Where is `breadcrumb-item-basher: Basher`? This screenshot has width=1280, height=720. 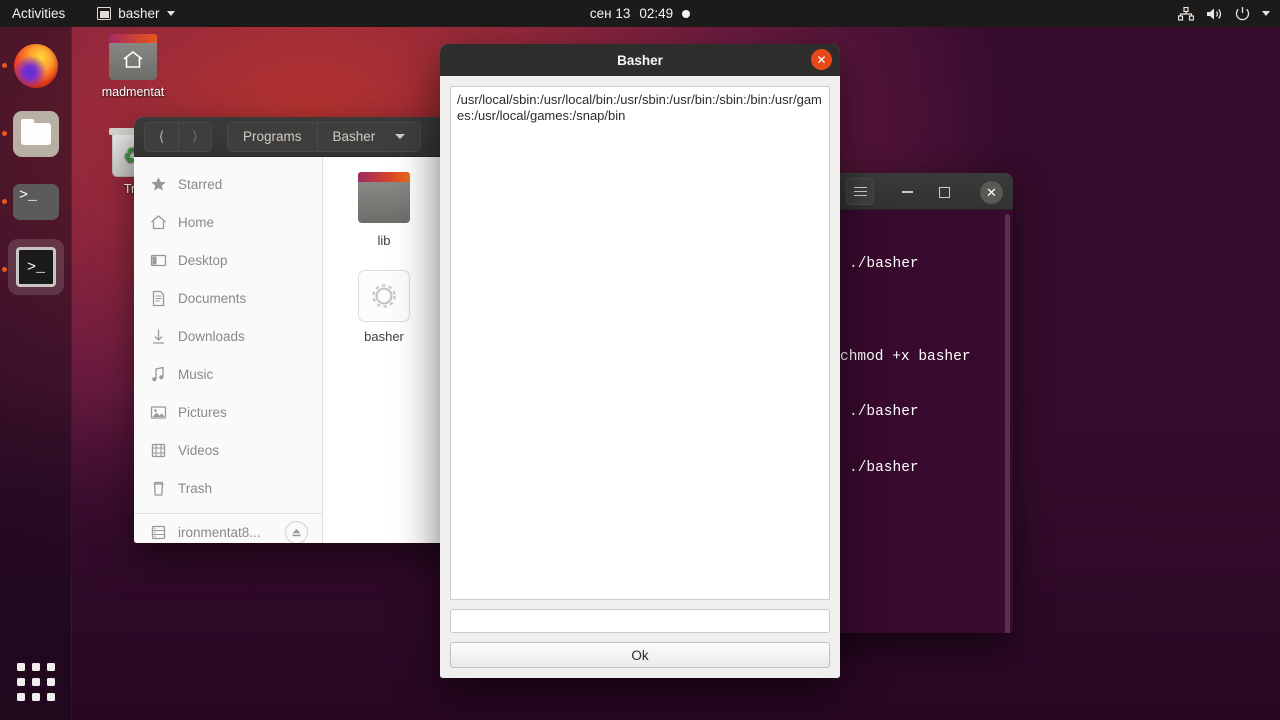 breadcrumb-item-basher: Basher is located at coordinates (368, 136).